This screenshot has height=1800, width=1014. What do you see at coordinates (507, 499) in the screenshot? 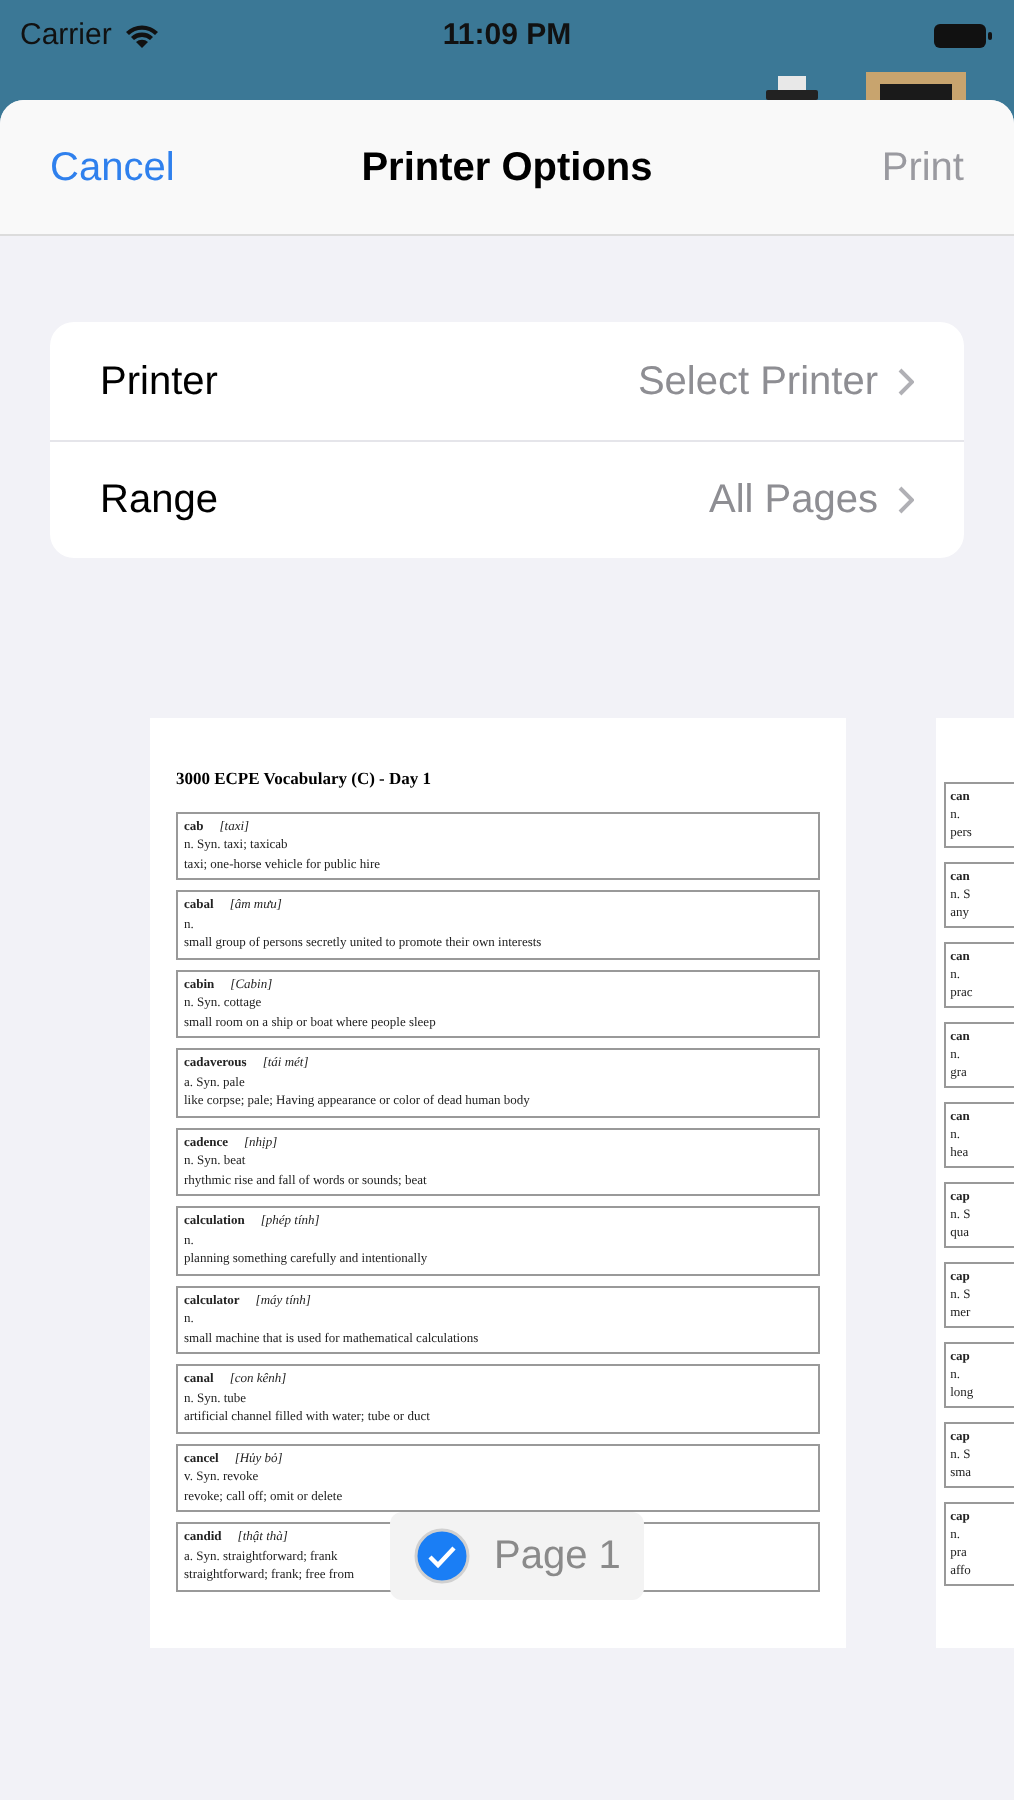
I see `option-row: Range All Pages` at bounding box center [507, 499].